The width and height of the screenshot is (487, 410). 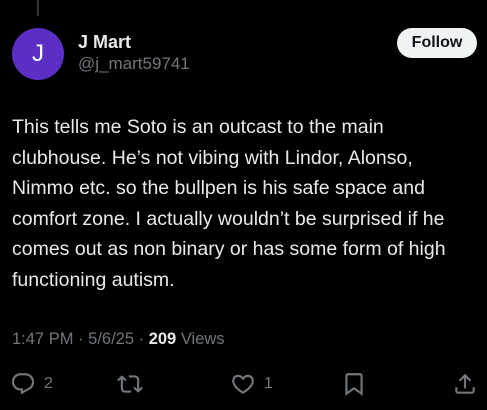 What do you see at coordinates (104, 42) in the screenshot?
I see `author-name: J Mart` at bounding box center [104, 42].